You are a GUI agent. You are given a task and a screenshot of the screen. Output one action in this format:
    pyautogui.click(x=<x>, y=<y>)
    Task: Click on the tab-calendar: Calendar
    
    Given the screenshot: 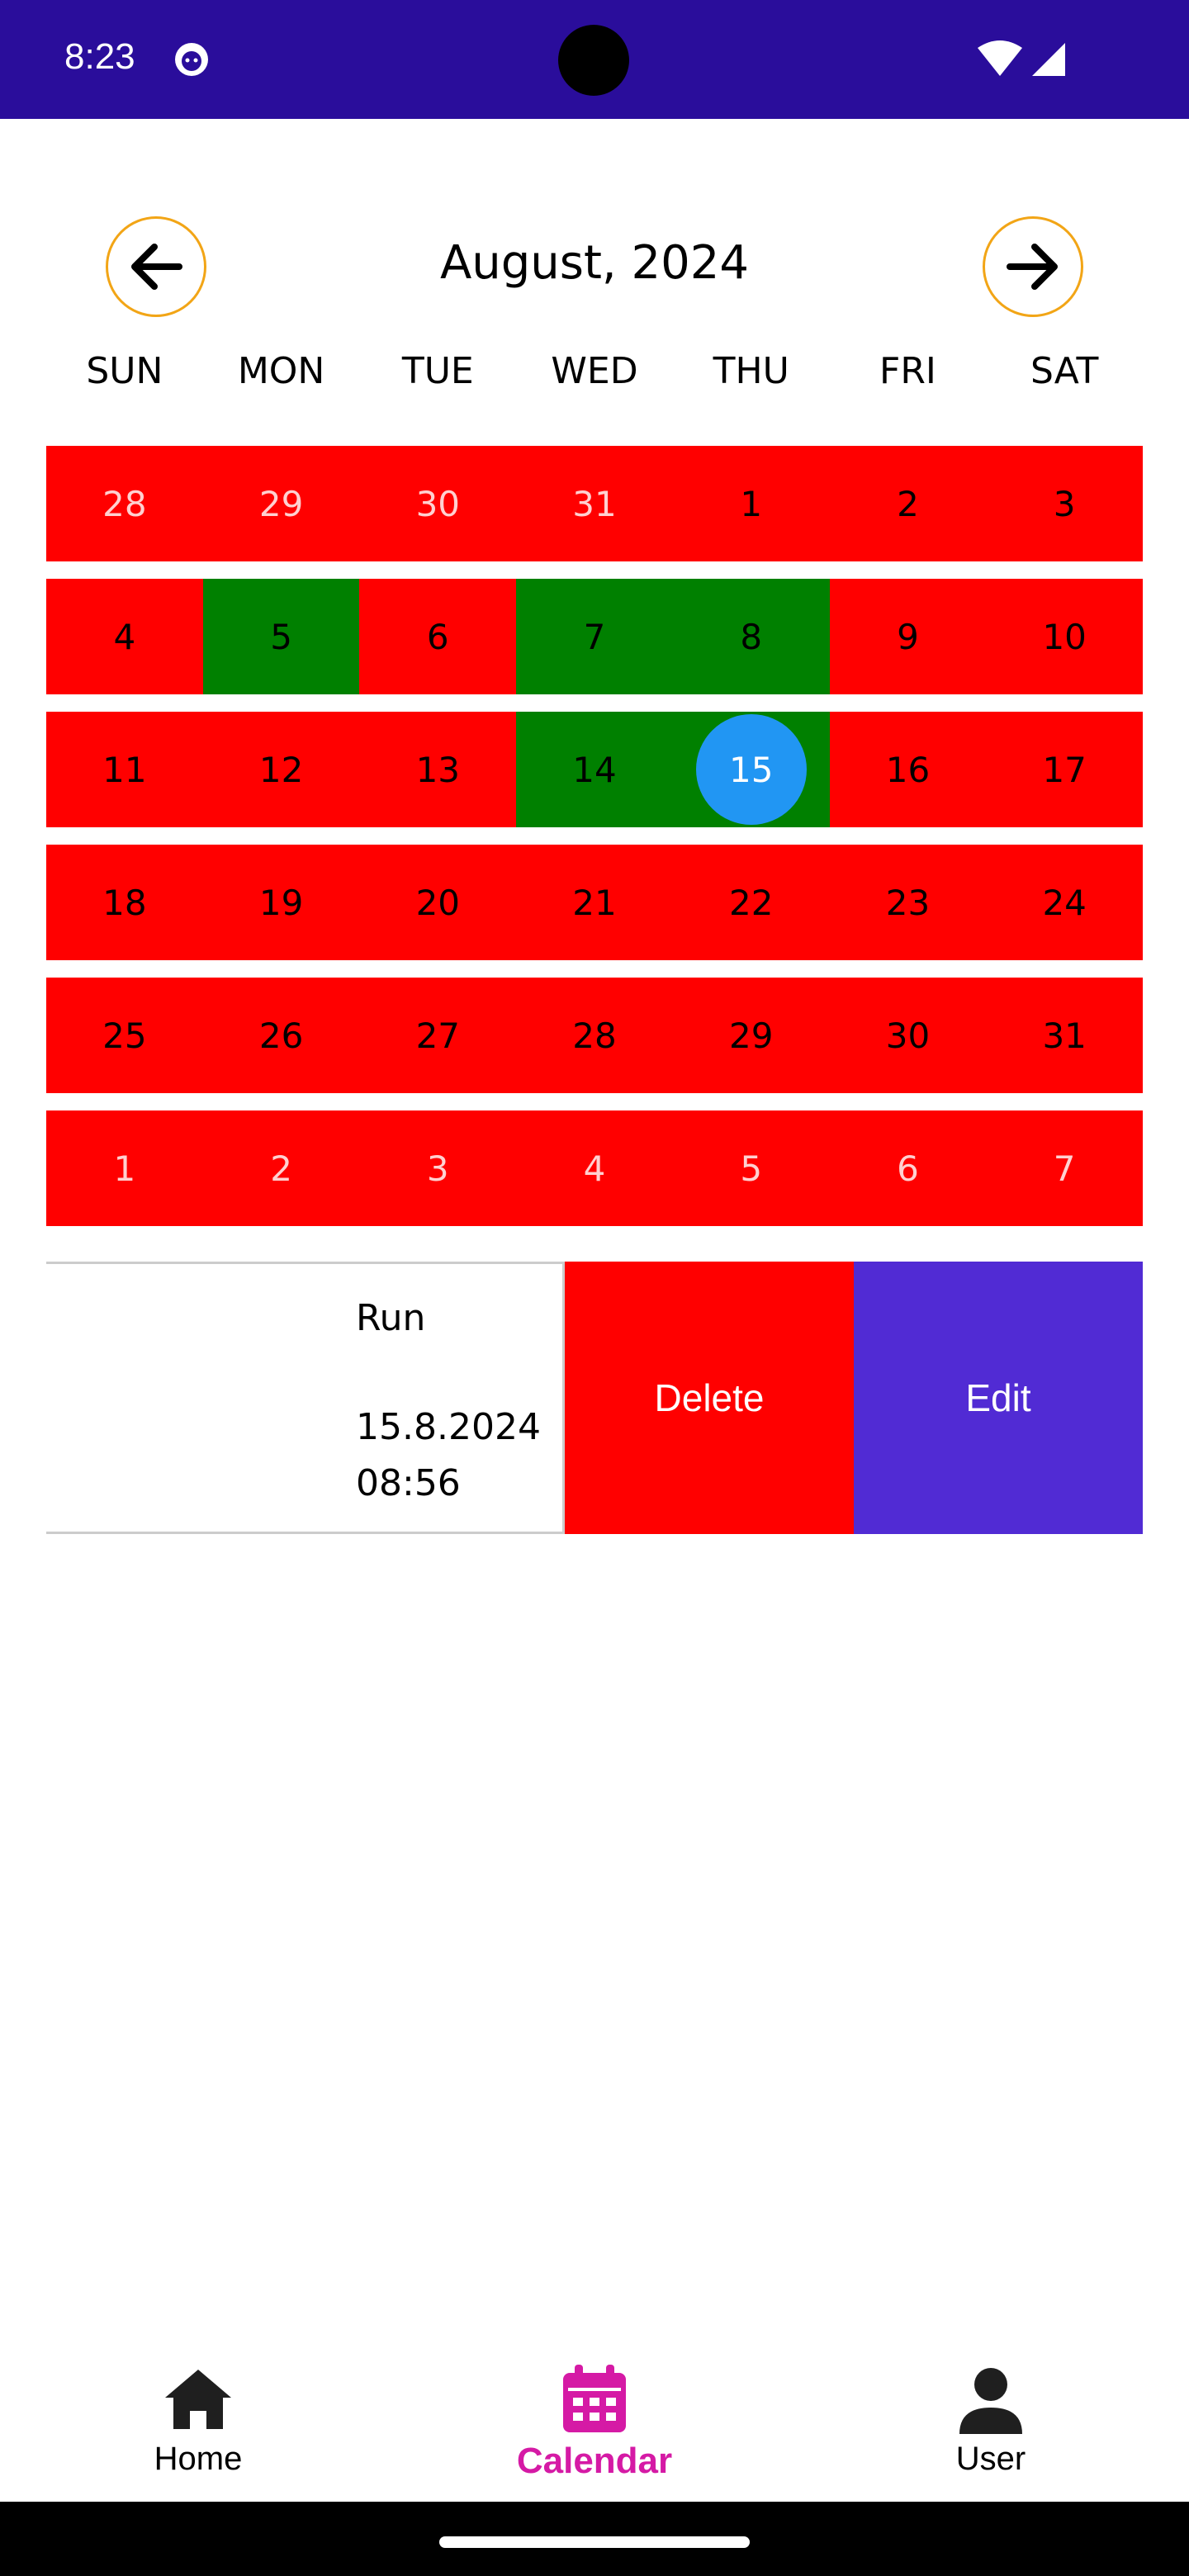 What is the action you would take?
    pyautogui.click(x=594, y=2423)
    